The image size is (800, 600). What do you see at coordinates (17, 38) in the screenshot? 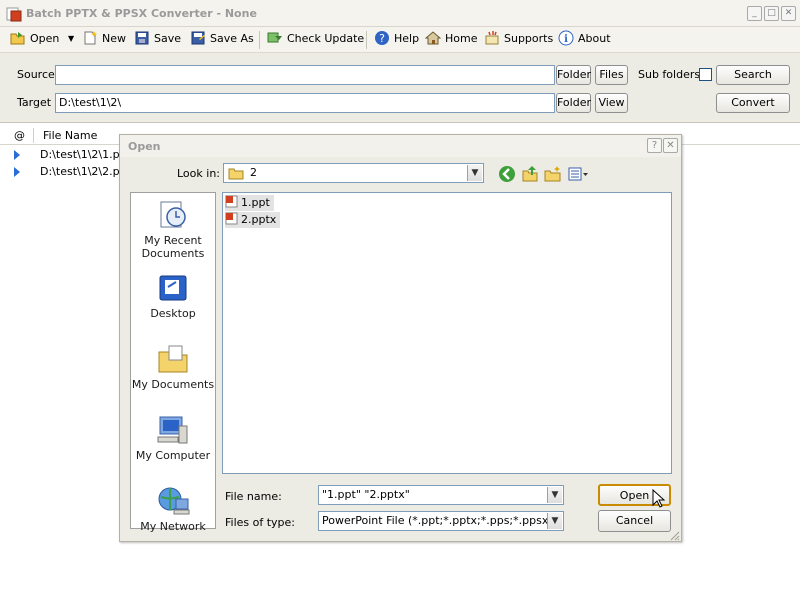
I see `open-folder-icon` at bounding box center [17, 38].